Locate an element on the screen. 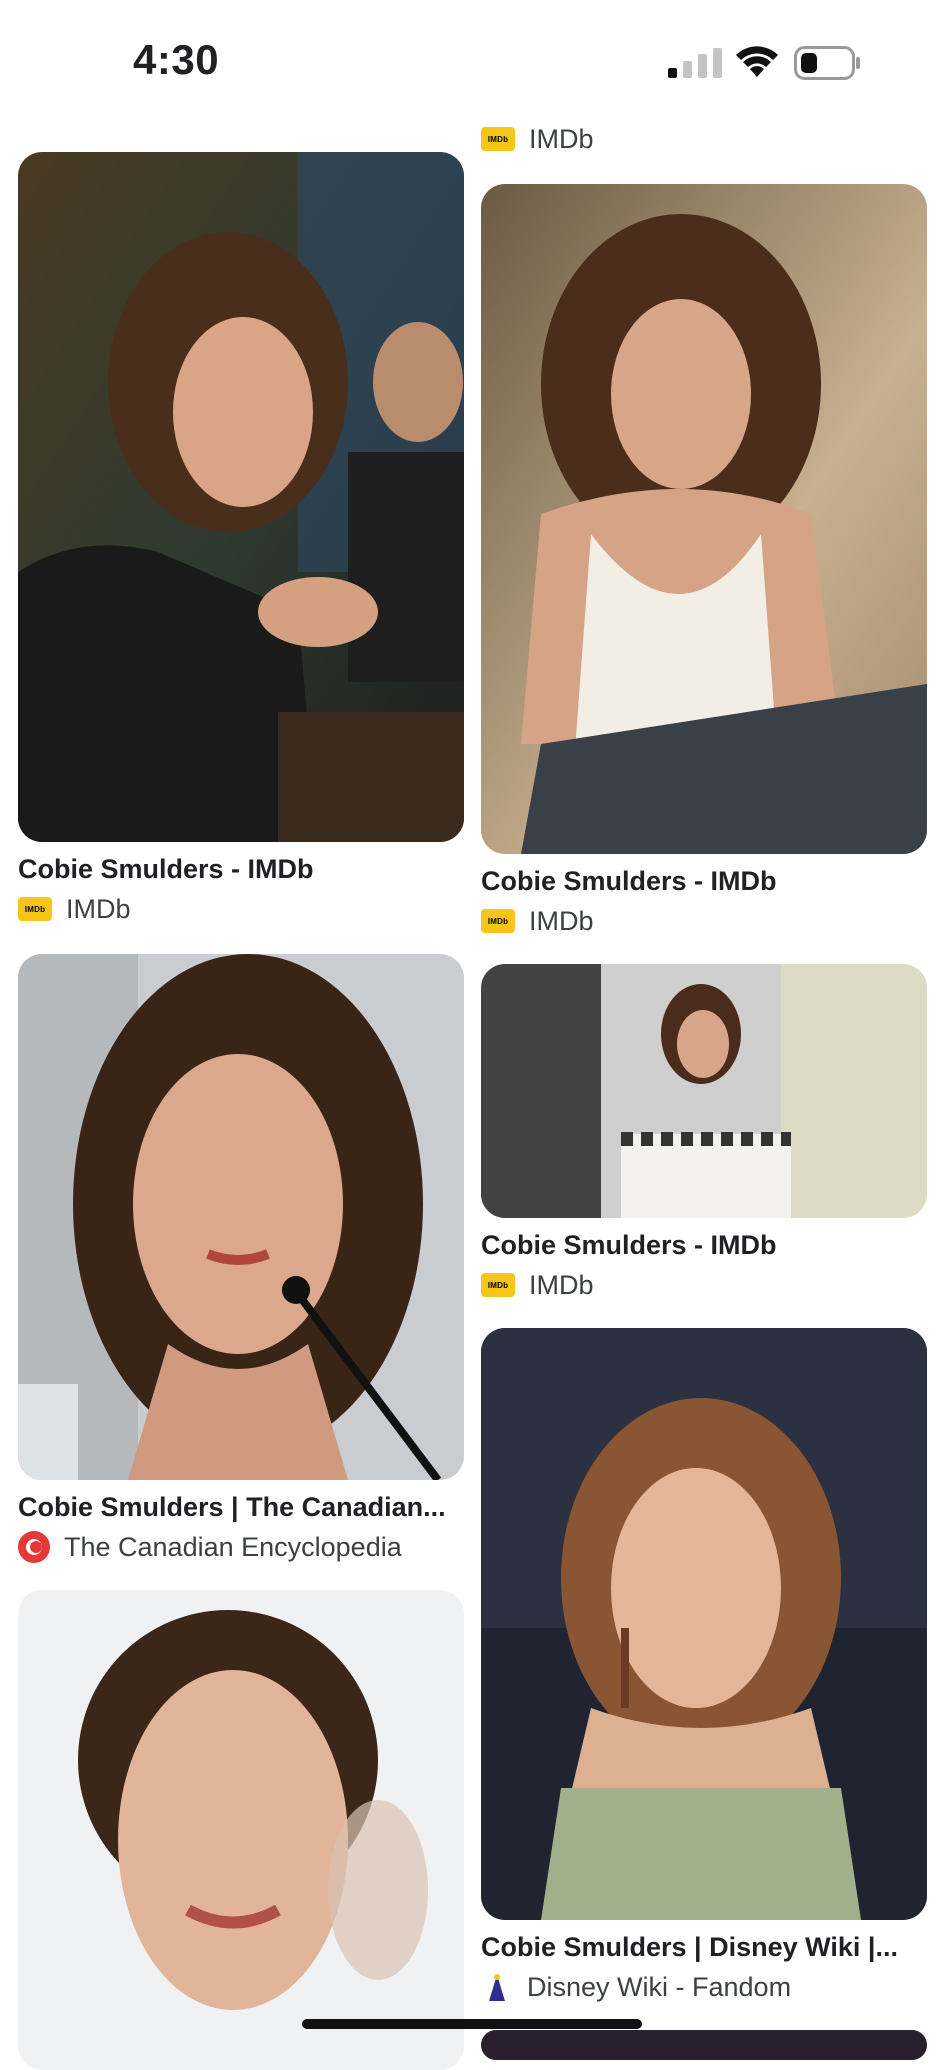 The image size is (945, 2070). photo-cobie-comic-con is located at coordinates (704, 1091).